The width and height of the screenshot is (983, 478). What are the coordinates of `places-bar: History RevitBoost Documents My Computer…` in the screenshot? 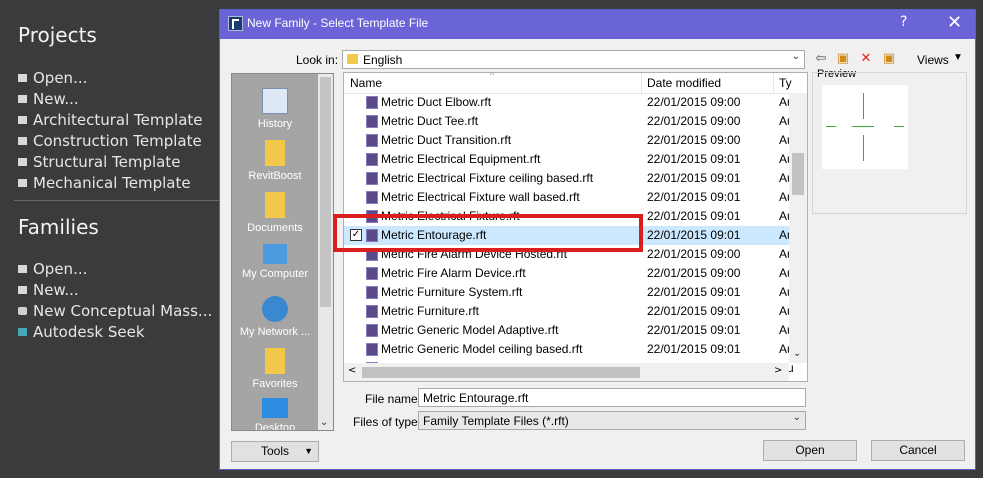 It's located at (282, 252).